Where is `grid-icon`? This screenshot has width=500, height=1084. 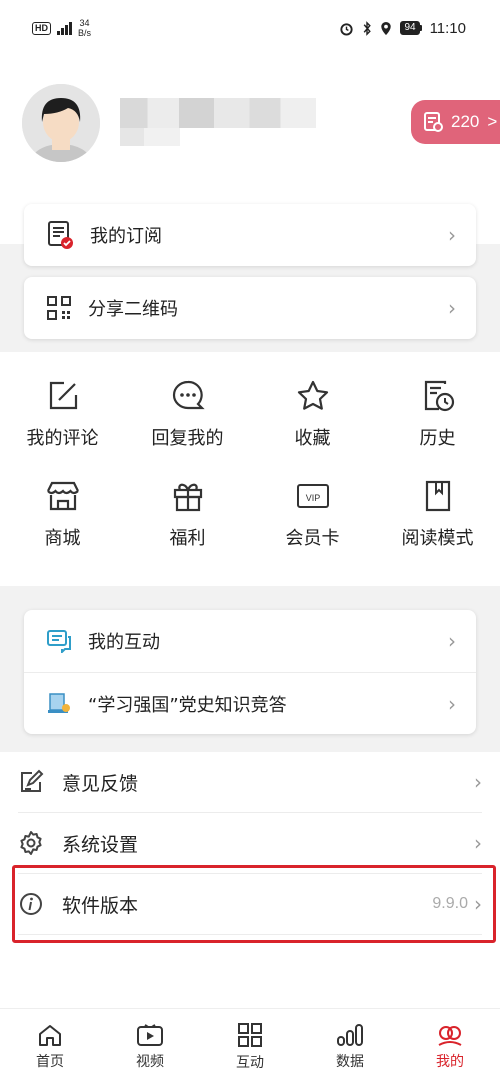 grid-icon is located at coordinates (250, 1034).